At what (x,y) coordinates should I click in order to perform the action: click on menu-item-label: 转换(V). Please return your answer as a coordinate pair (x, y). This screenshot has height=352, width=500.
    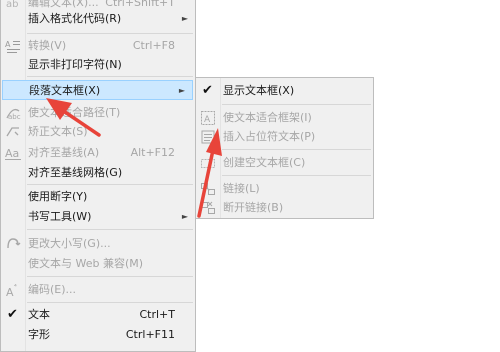
    Looking at the image, I should click on (47, 45).